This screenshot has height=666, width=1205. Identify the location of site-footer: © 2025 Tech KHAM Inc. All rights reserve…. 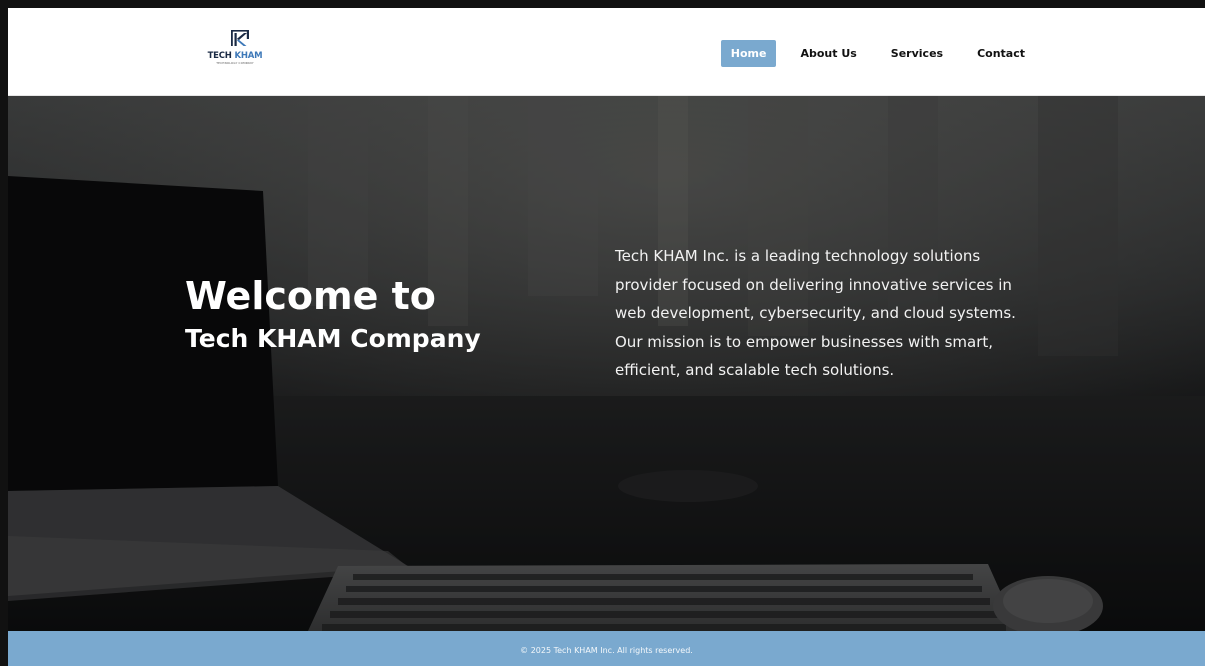
(606, 648).